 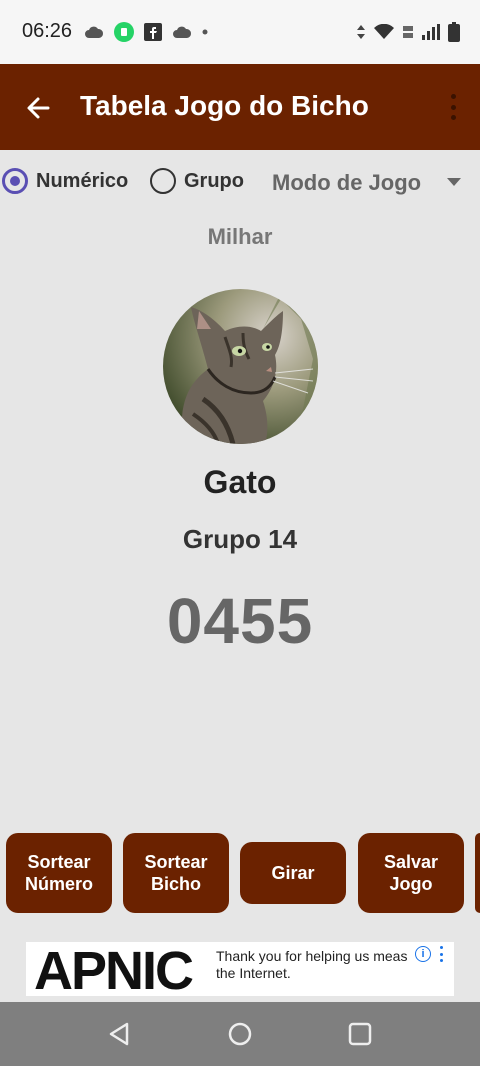 I want to click on info-icon: i, so click(x=423, y=954).